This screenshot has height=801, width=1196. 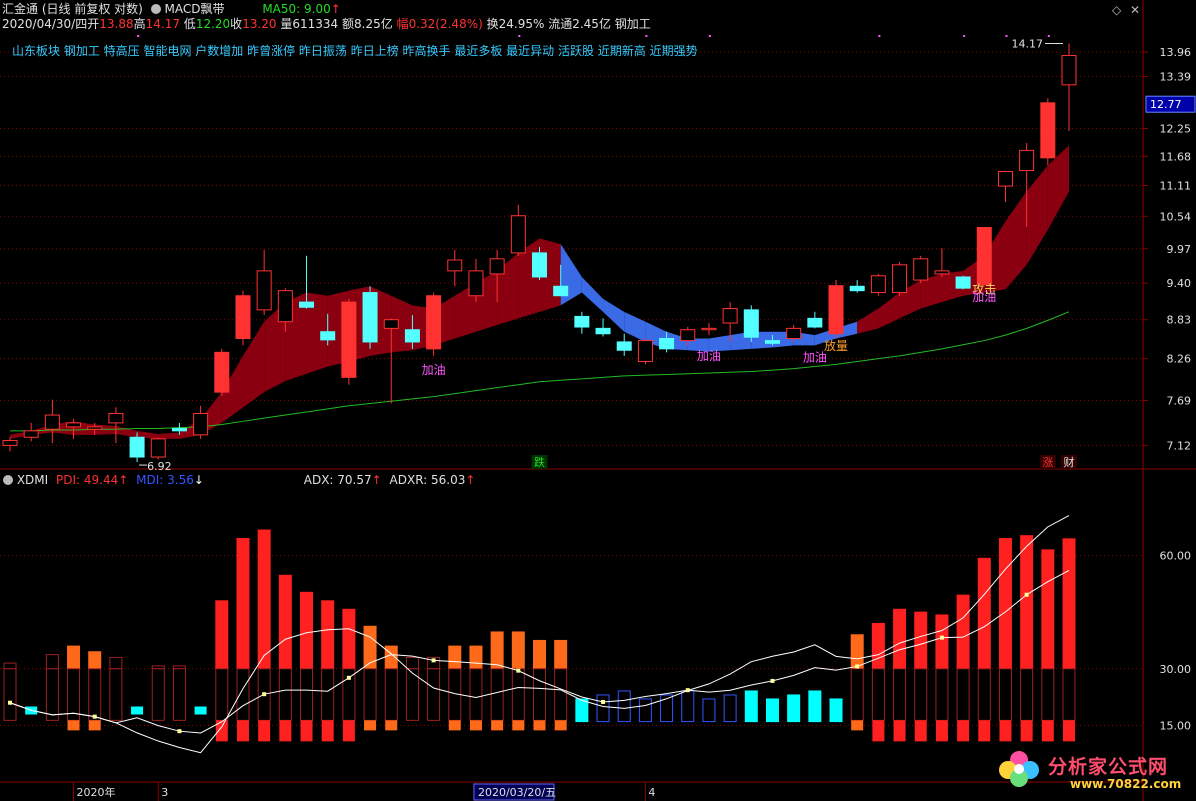 I want to click on ribbon-up-segment, so click(x=1037, y=215).